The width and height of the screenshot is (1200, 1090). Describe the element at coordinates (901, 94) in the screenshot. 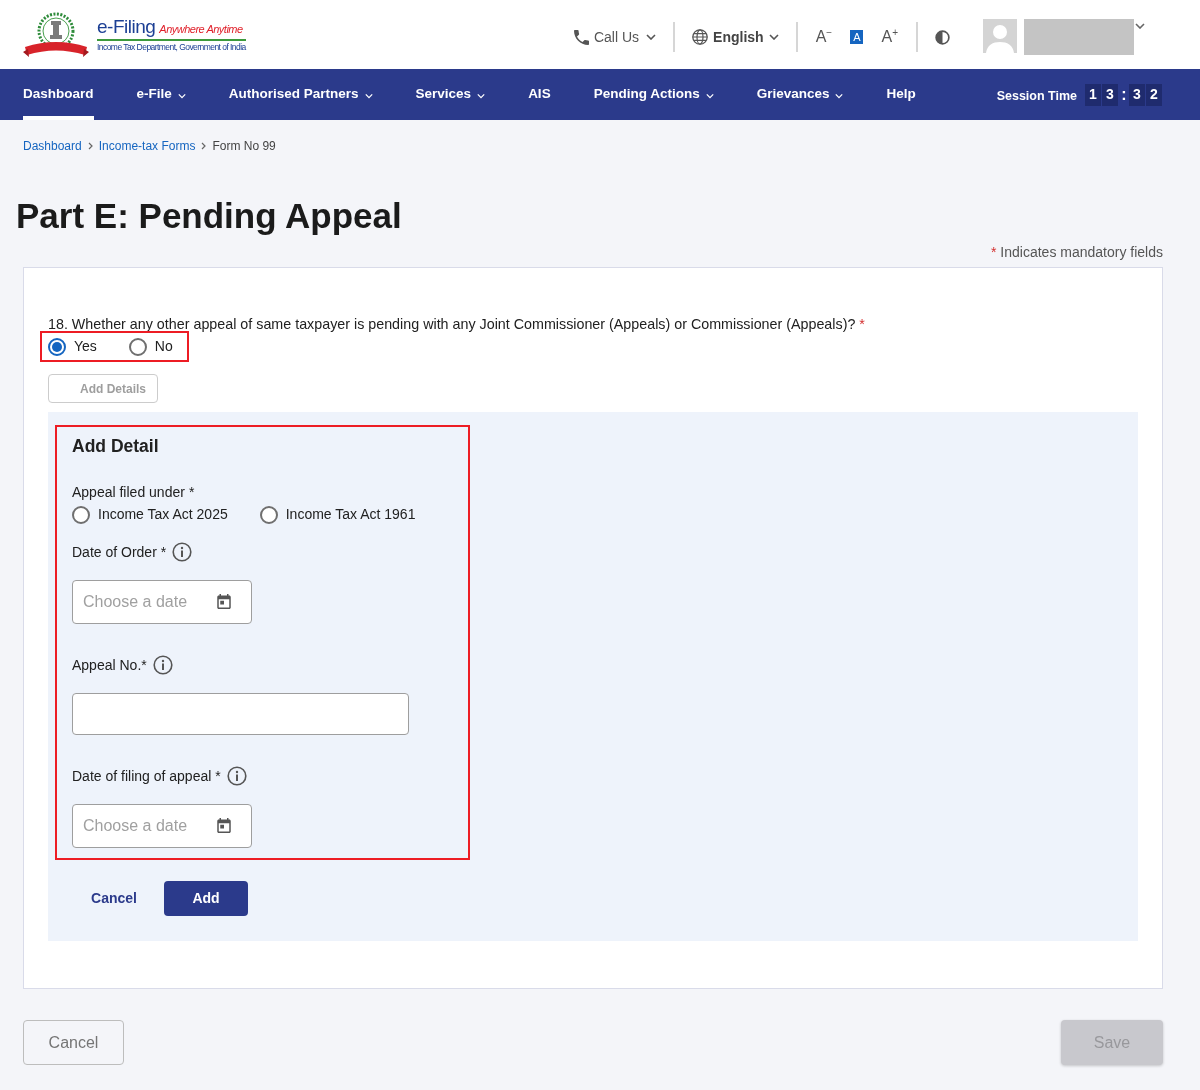

I see `nav-tab: Help` at that location.